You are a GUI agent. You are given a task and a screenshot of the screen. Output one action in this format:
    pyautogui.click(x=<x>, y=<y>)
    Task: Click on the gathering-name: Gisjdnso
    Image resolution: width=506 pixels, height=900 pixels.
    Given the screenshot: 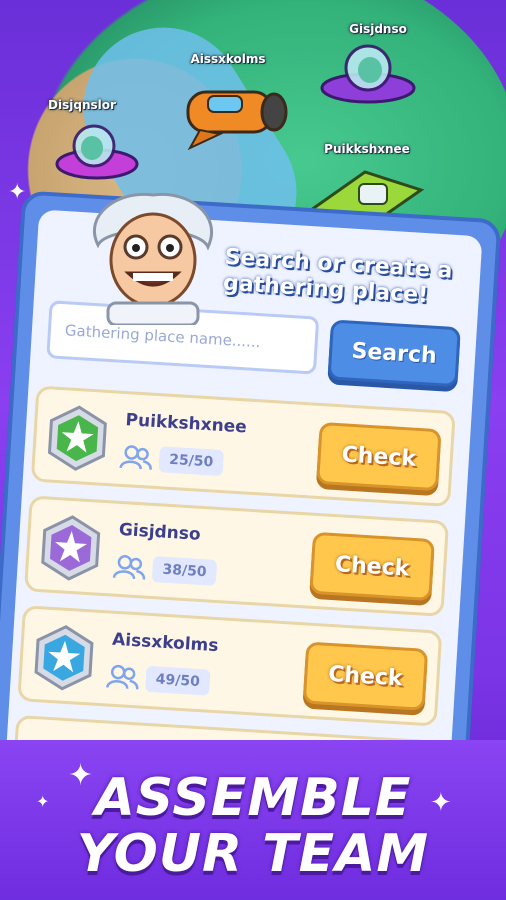 What is the action you would take?
    pyautogui.click(x=160, y=532)
    